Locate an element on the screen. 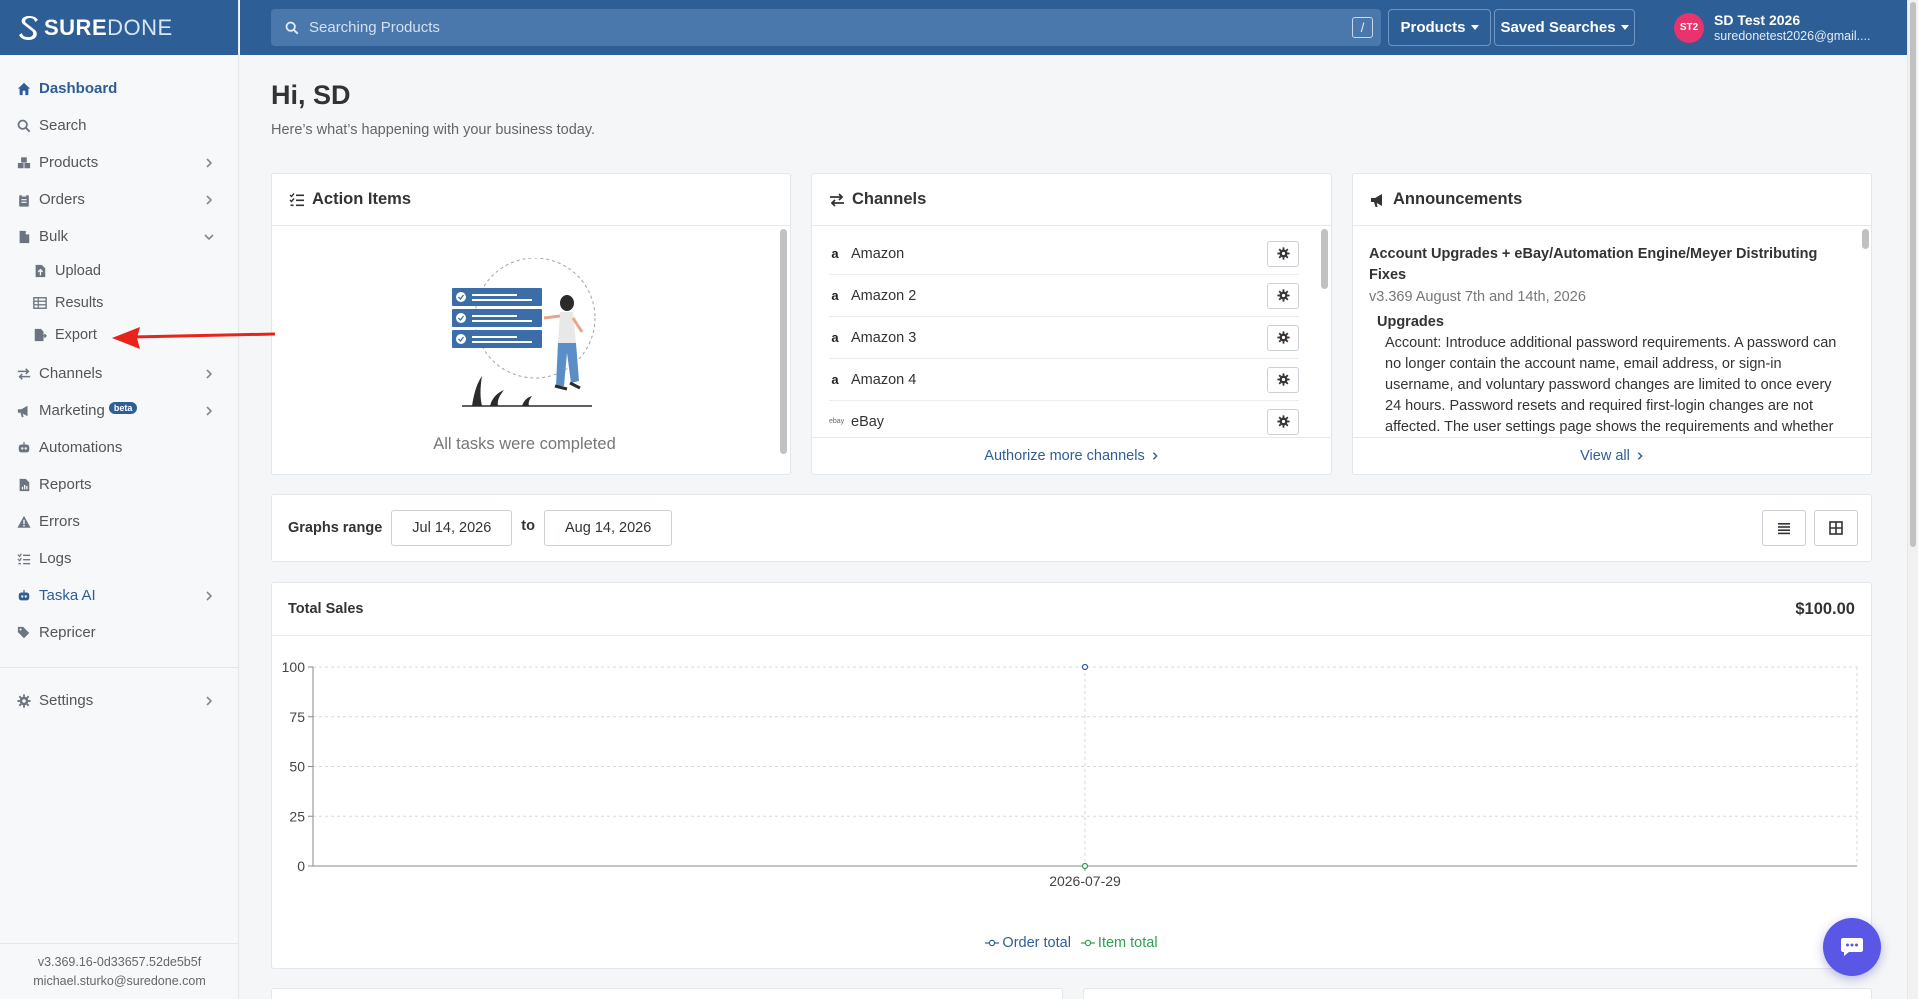 The height and width of the screenshot is (999, 1918). channel-row-amazon: a Amazon is located at coordinates (1064, 254).